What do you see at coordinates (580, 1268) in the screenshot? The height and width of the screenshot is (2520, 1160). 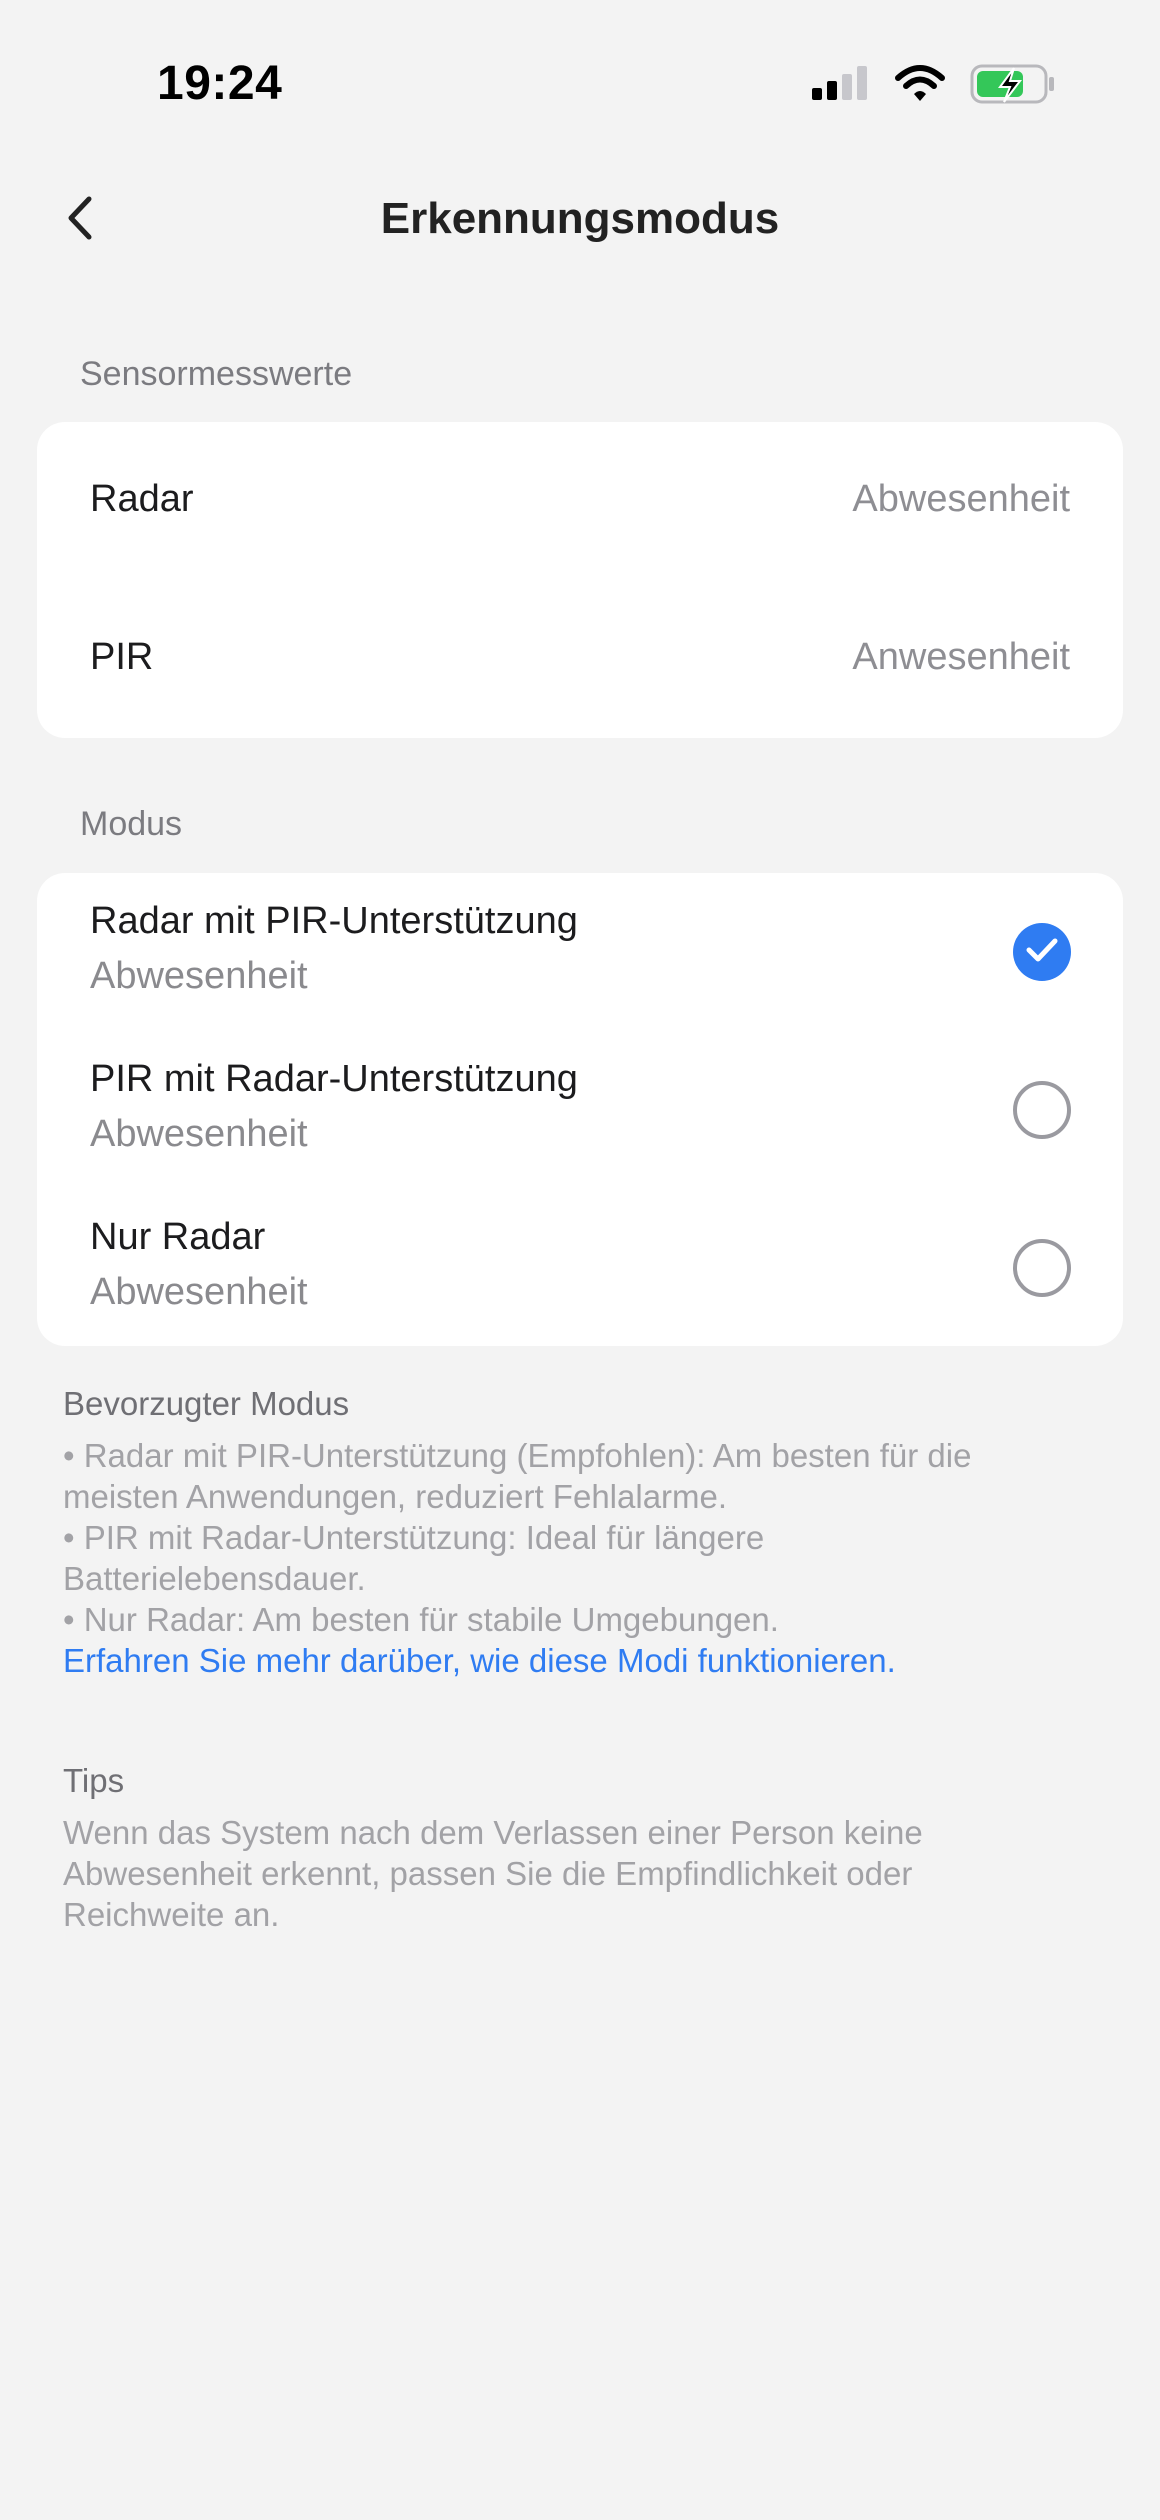 I see `mode-option-radar-only: Nur Radar Abwesenheit` at bounding box center [580, 1268].